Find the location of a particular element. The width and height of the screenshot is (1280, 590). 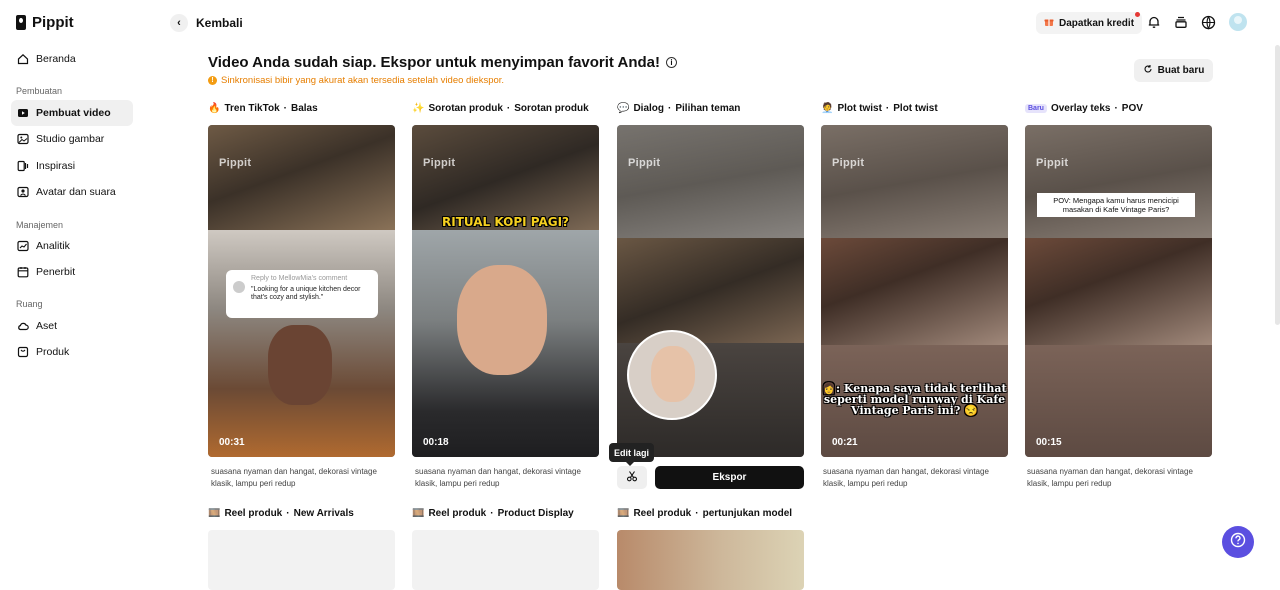

help-button is located at coordinates (1238, 542).